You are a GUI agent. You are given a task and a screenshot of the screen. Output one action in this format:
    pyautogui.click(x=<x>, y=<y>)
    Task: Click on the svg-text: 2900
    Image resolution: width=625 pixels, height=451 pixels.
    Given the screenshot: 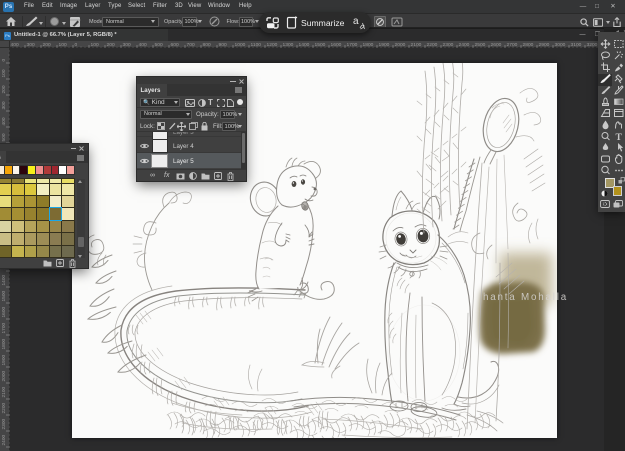 What is the action you would take?
    pyautogui.click(x=544, y=45)
    